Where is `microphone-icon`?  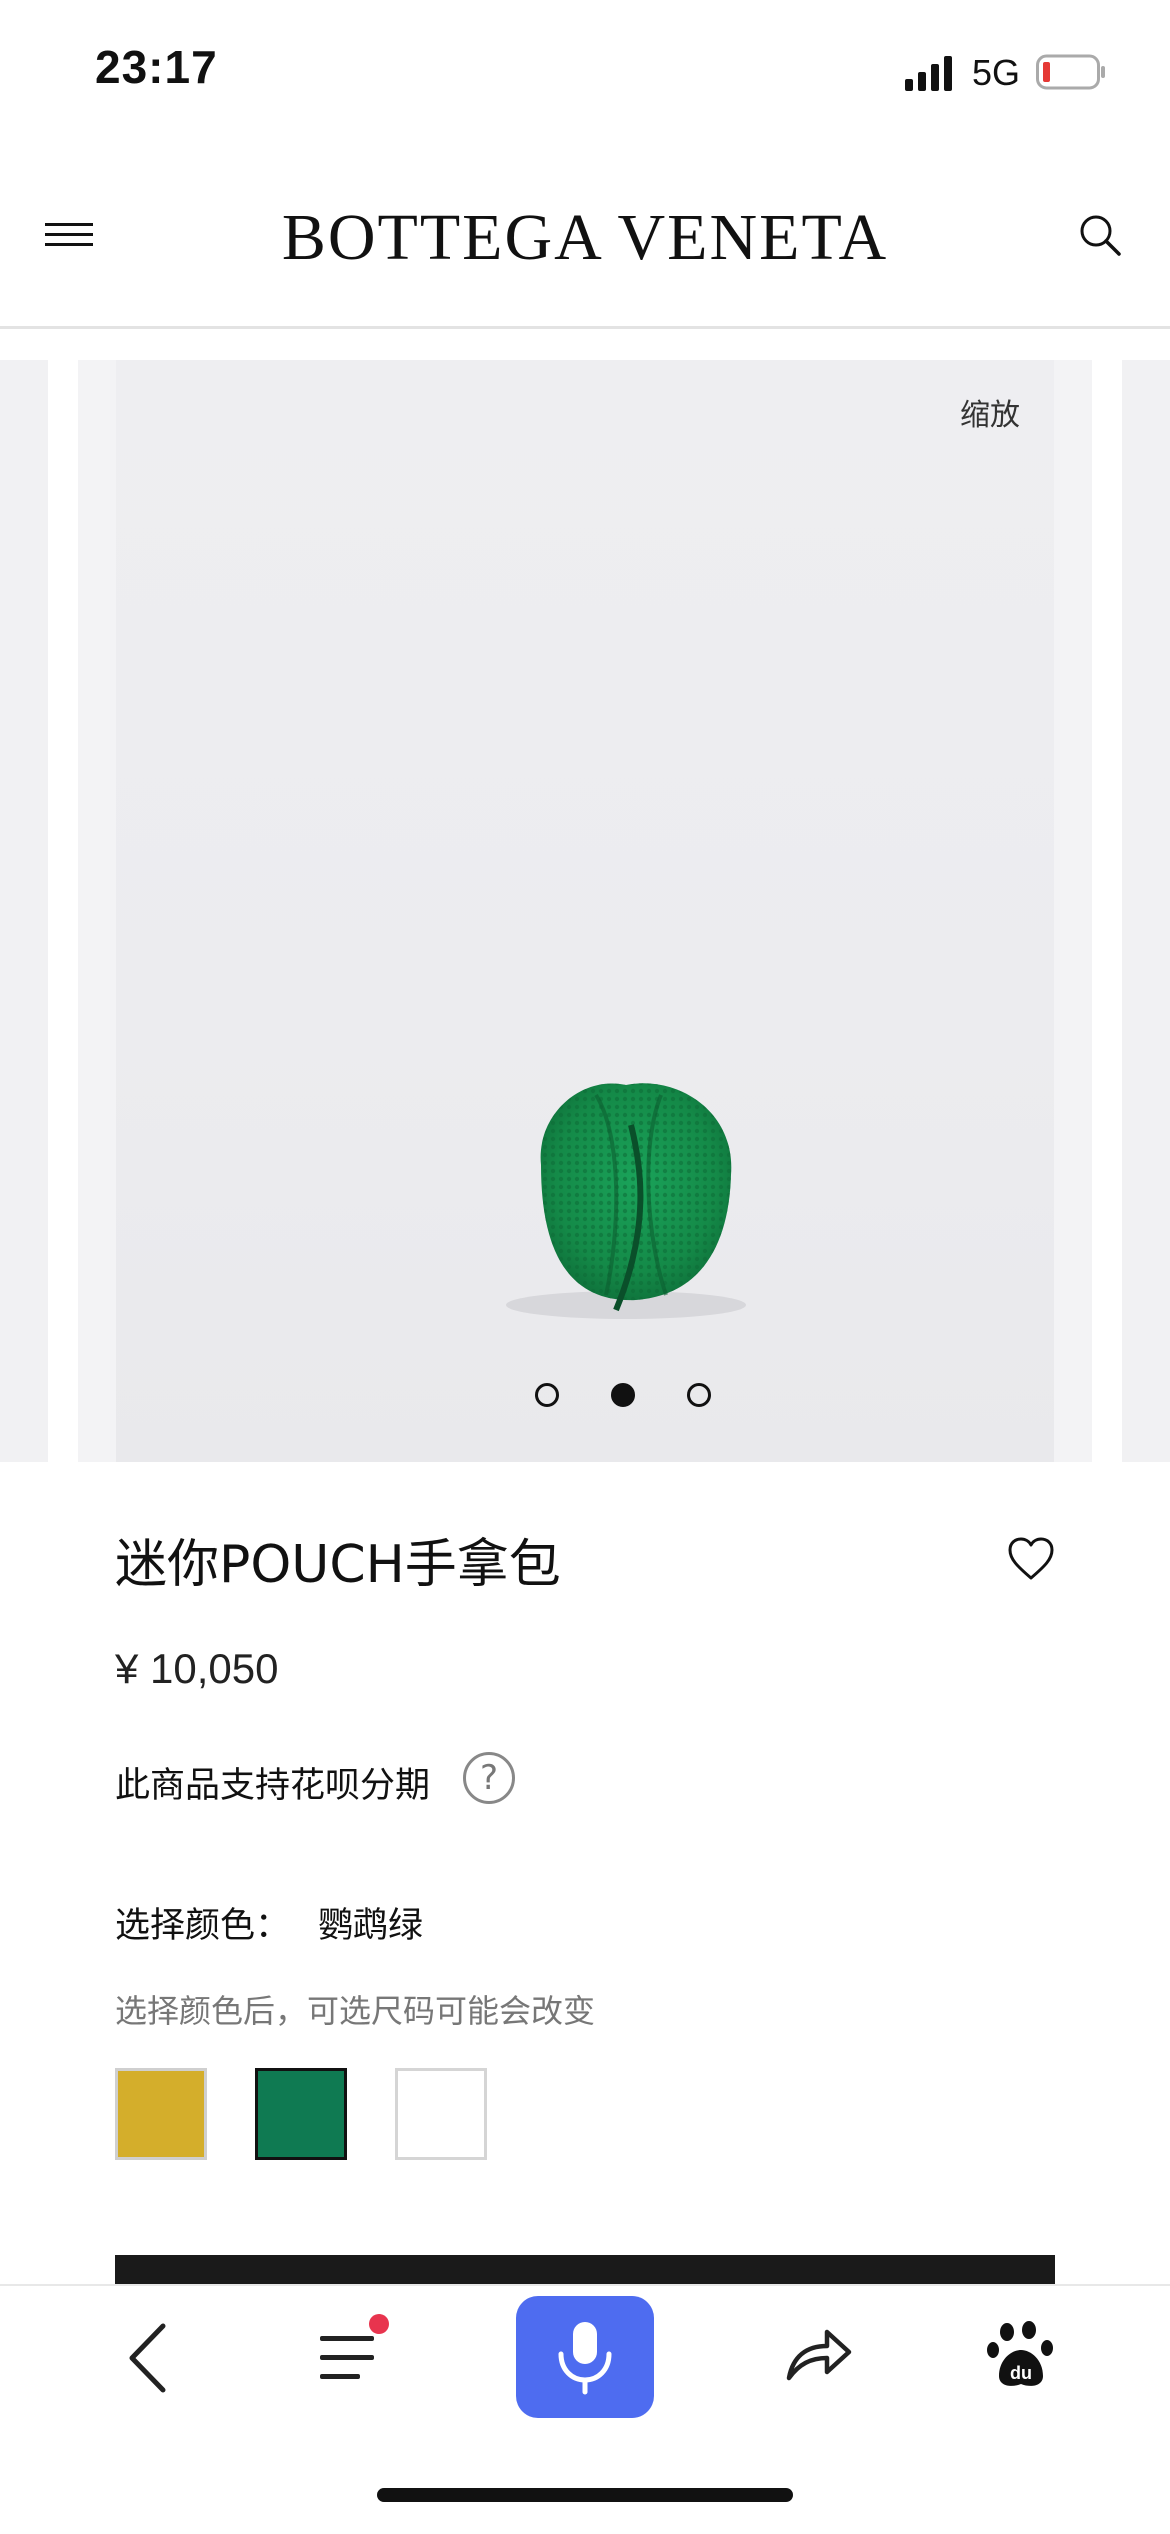
microphone-icon is located at coordinates (585, 2358).